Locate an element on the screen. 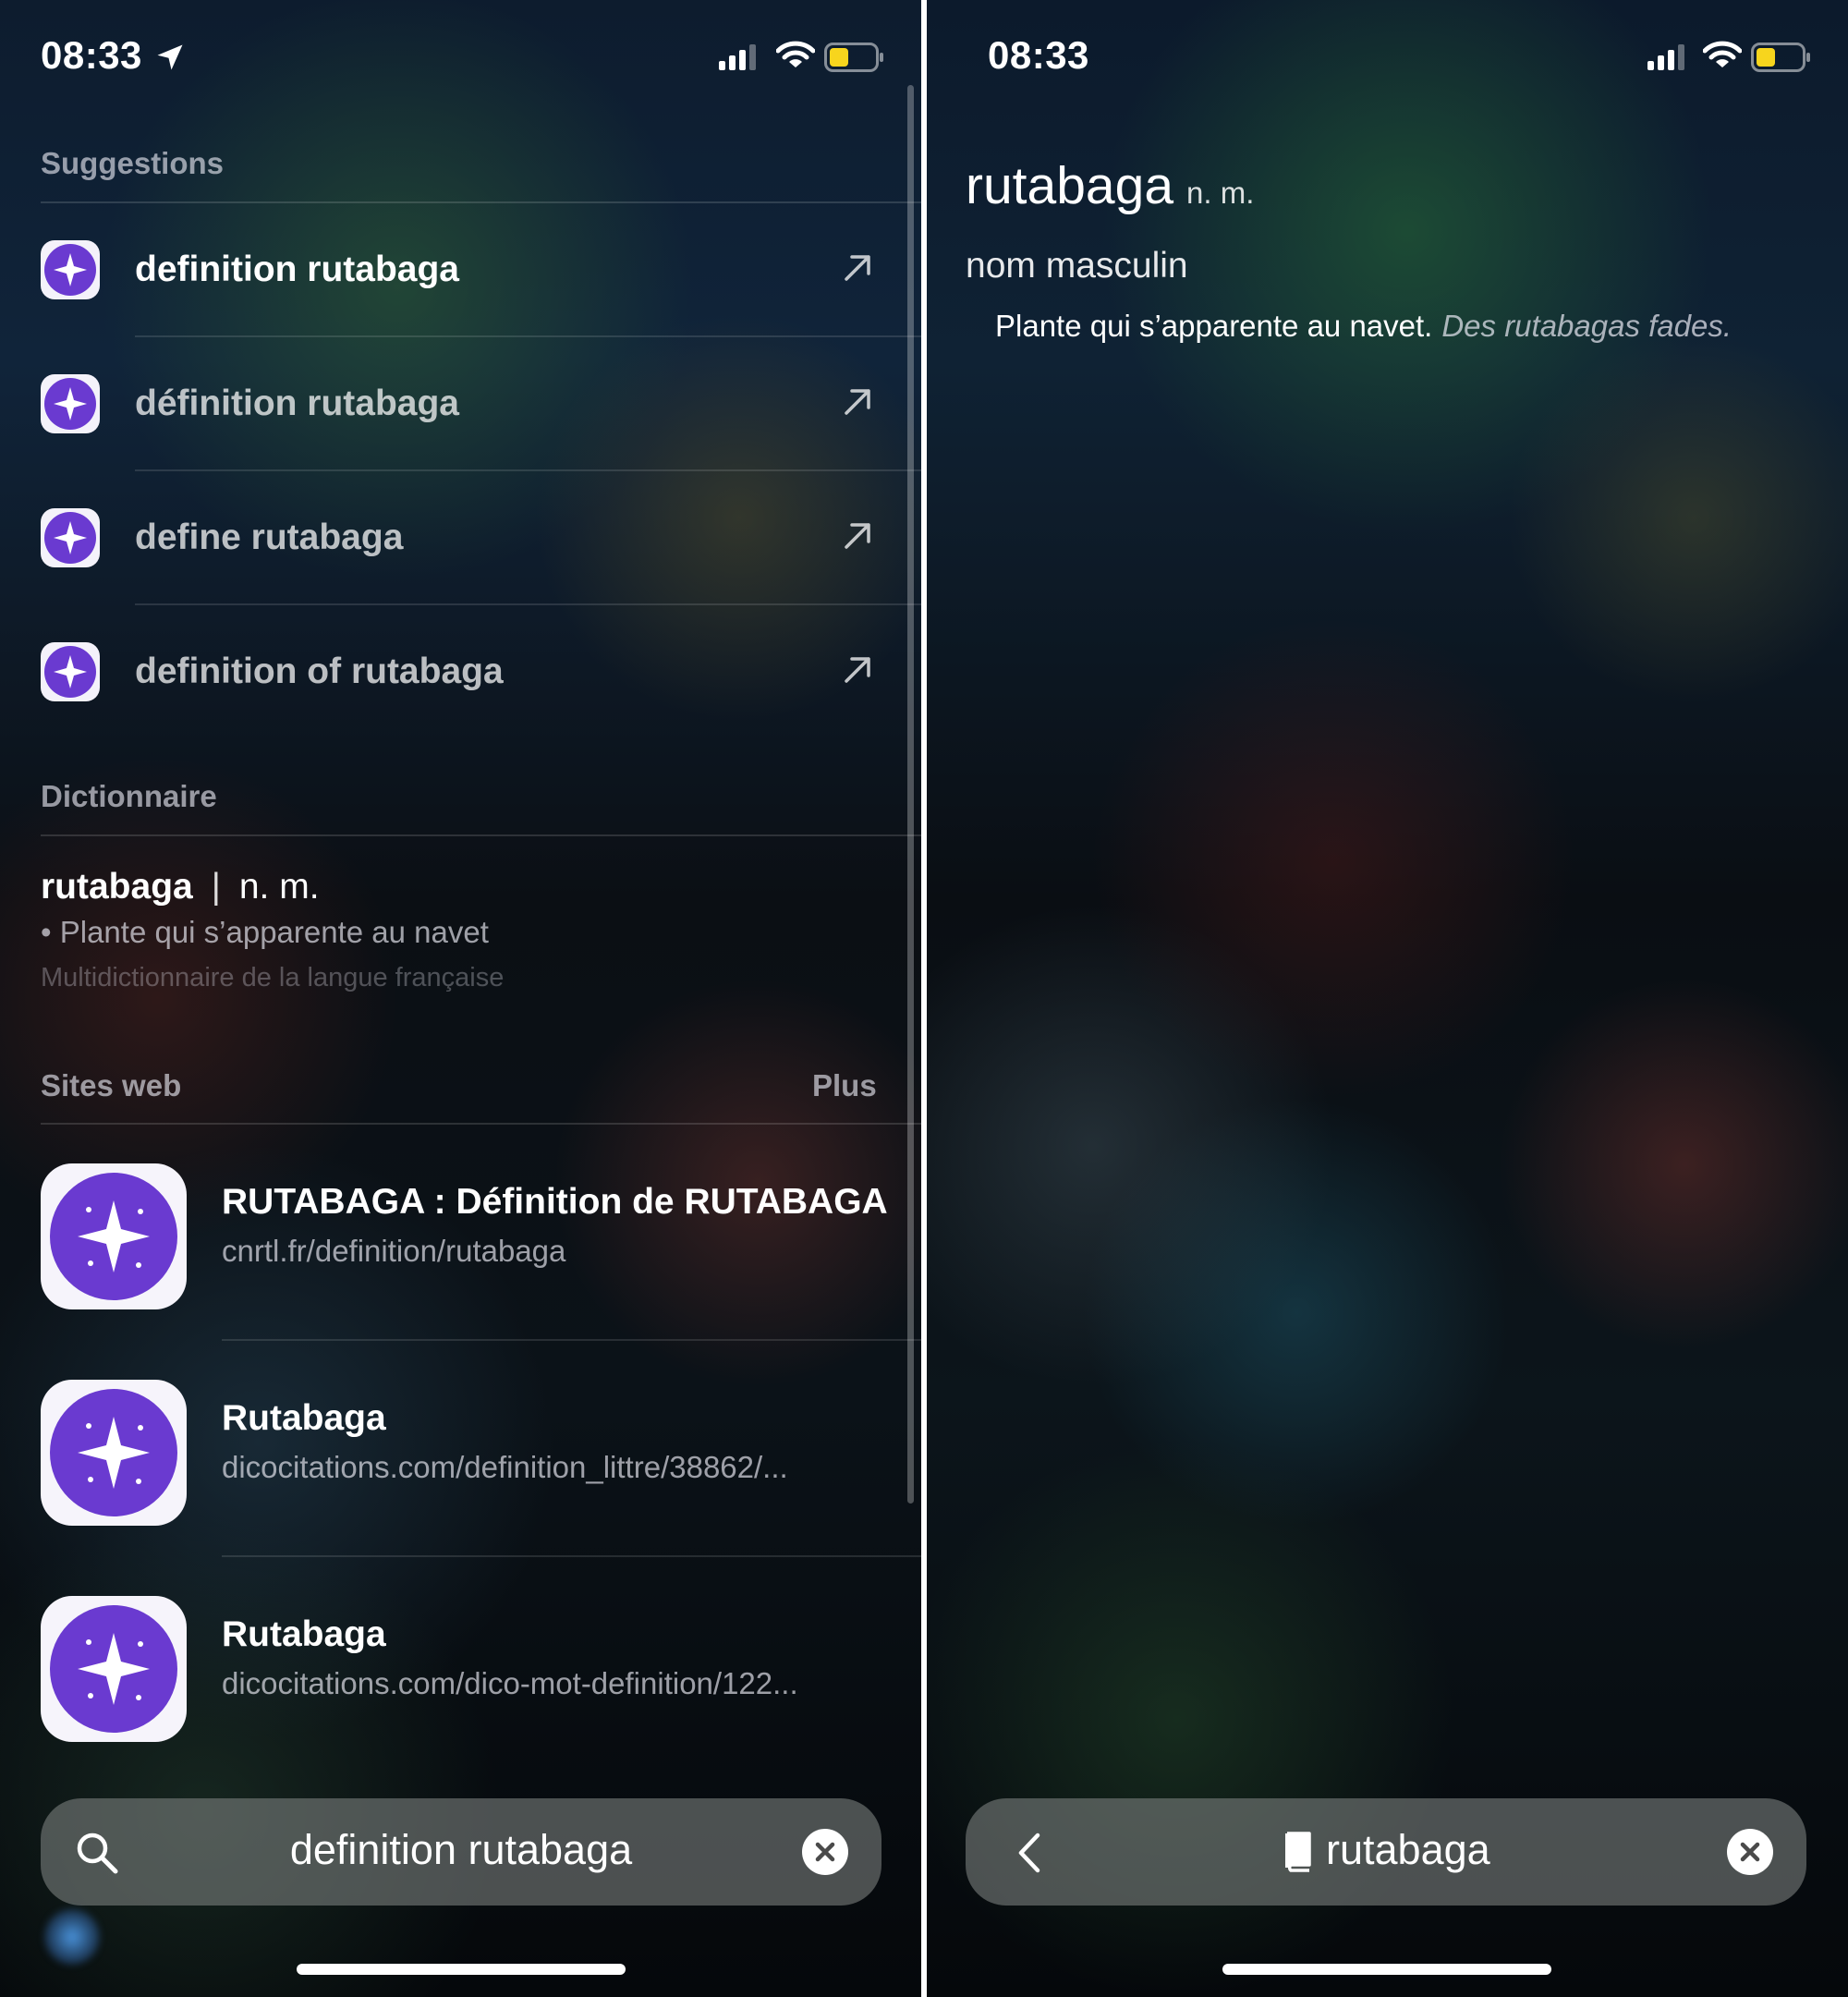 This screenshot has width=1848, height=1997. suggestion-label: define rutabaga is located at coordinates (270, 537).